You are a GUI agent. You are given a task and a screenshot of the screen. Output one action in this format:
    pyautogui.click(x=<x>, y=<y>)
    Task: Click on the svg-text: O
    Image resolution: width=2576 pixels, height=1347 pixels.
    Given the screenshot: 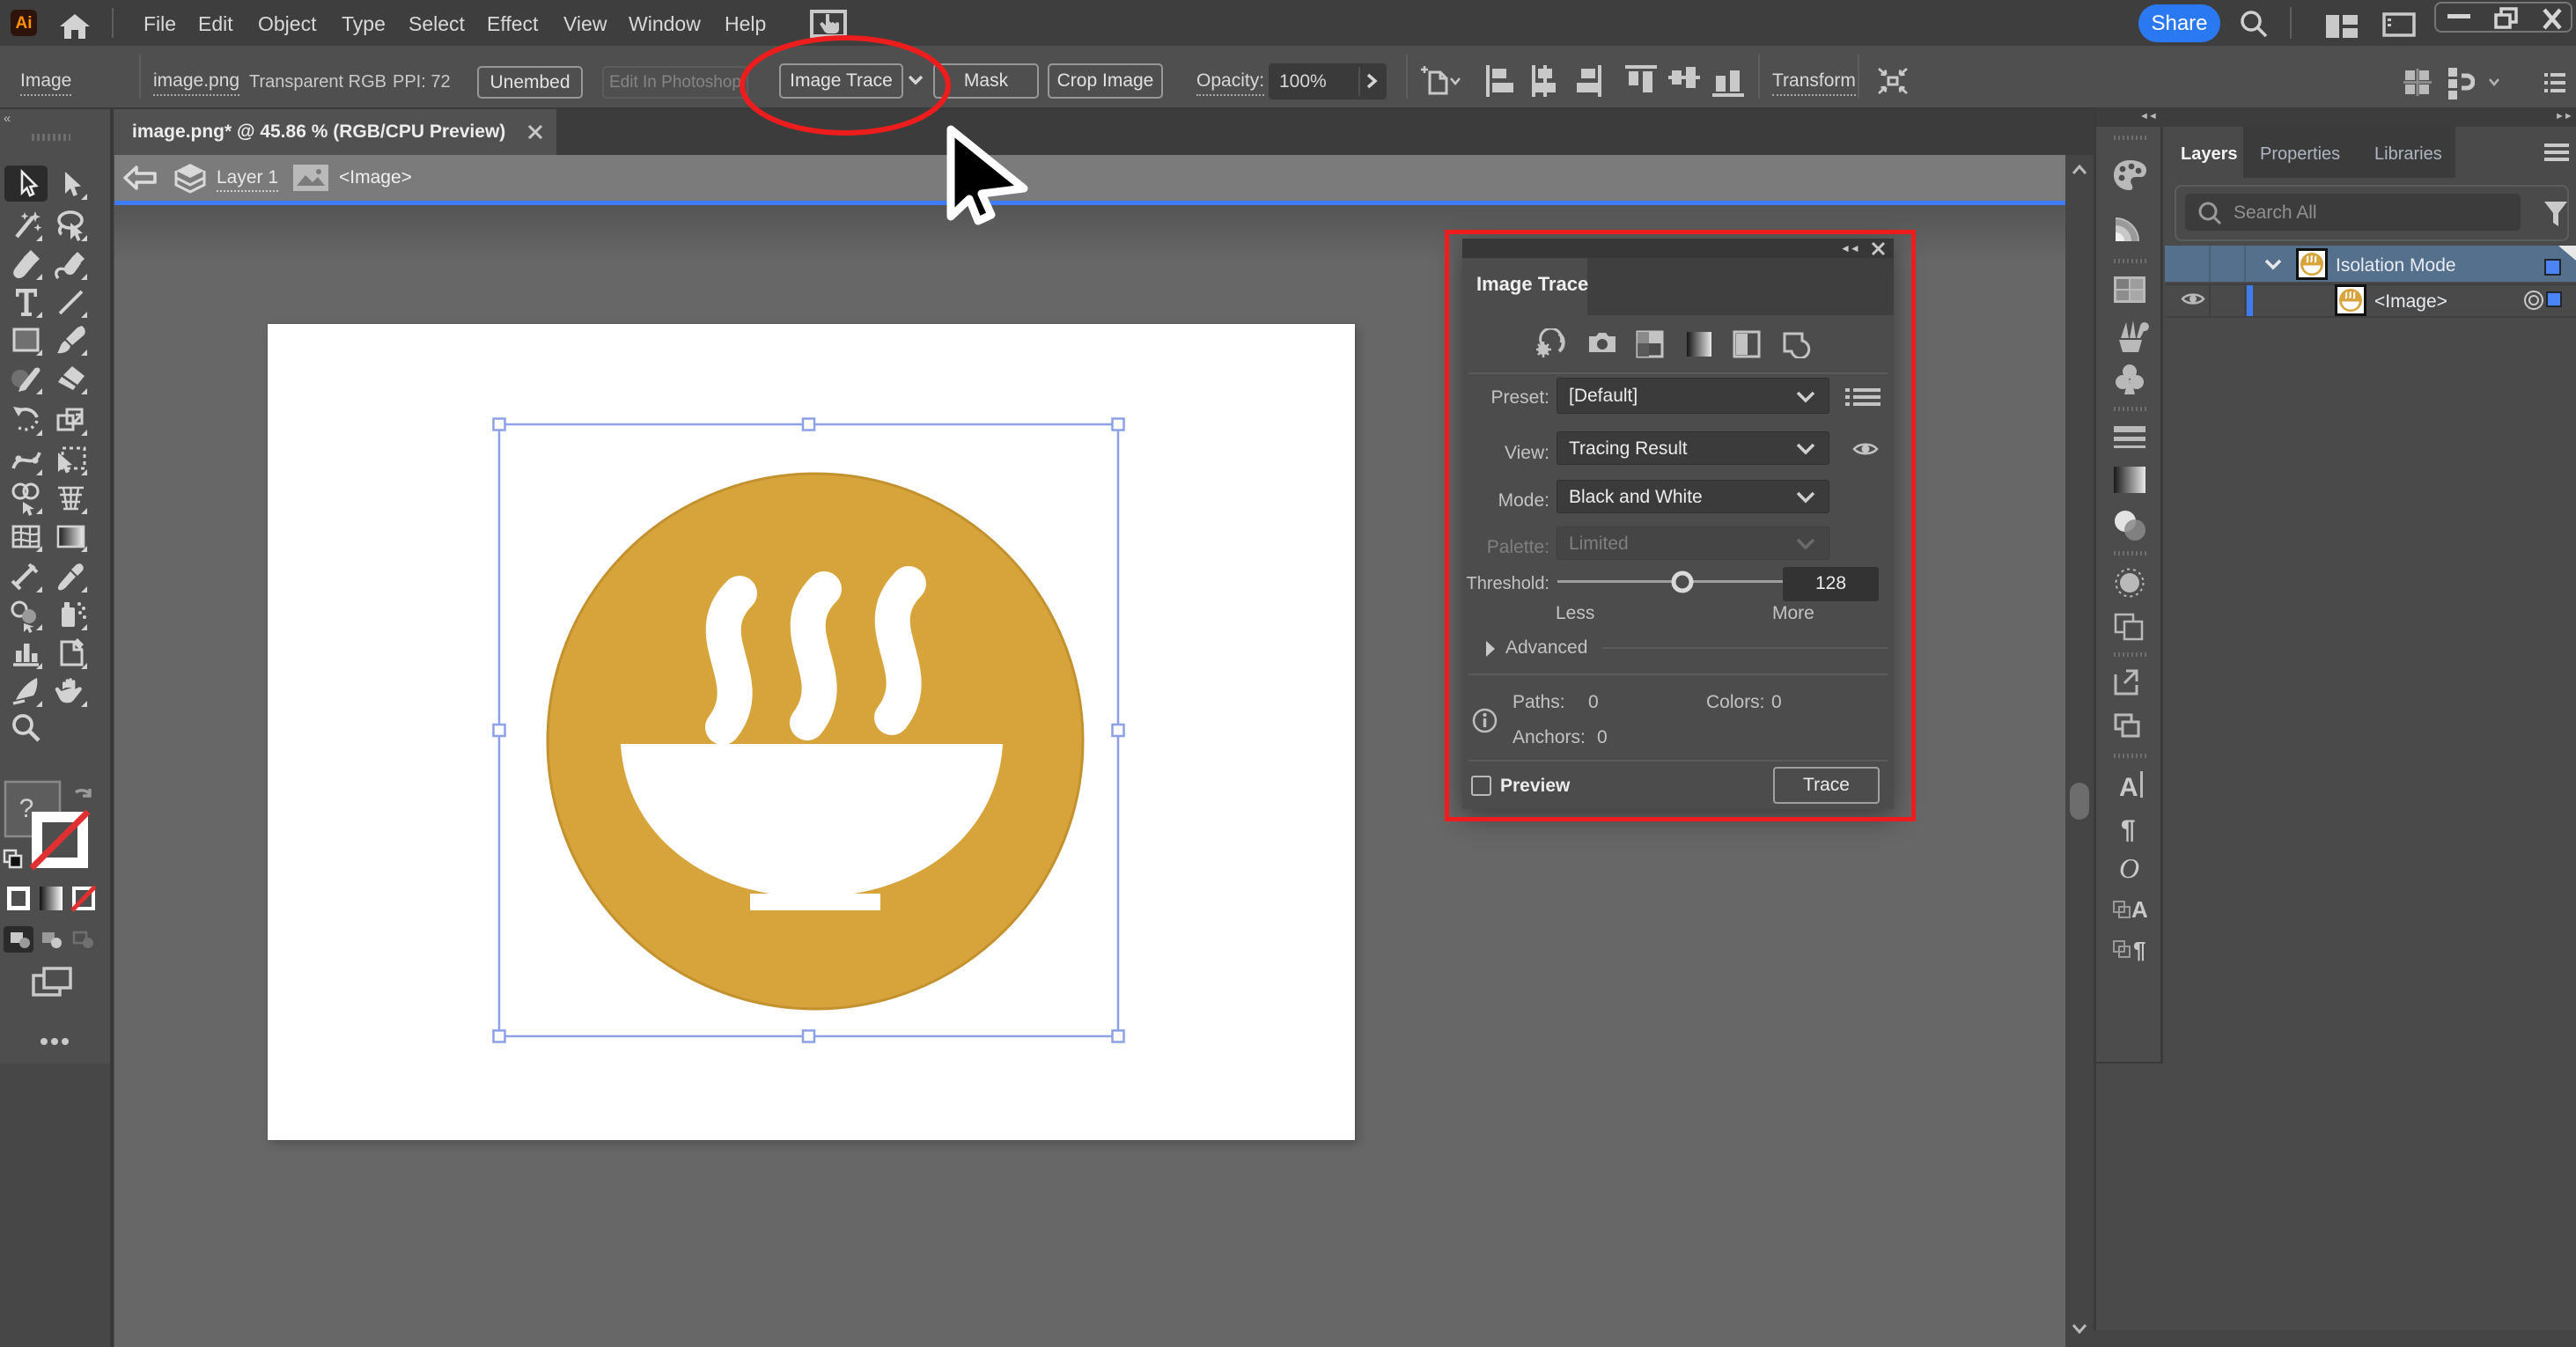 What is the action you would take?
    pyautogui.click(x=2129, y=868)
    